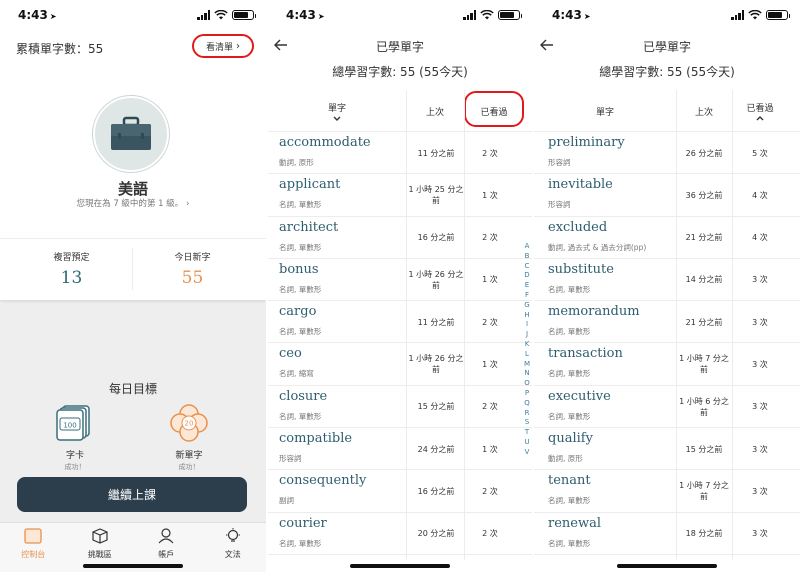  I want to click on row-last-seen: 1 小時 7 分之前, so click(704, 491).